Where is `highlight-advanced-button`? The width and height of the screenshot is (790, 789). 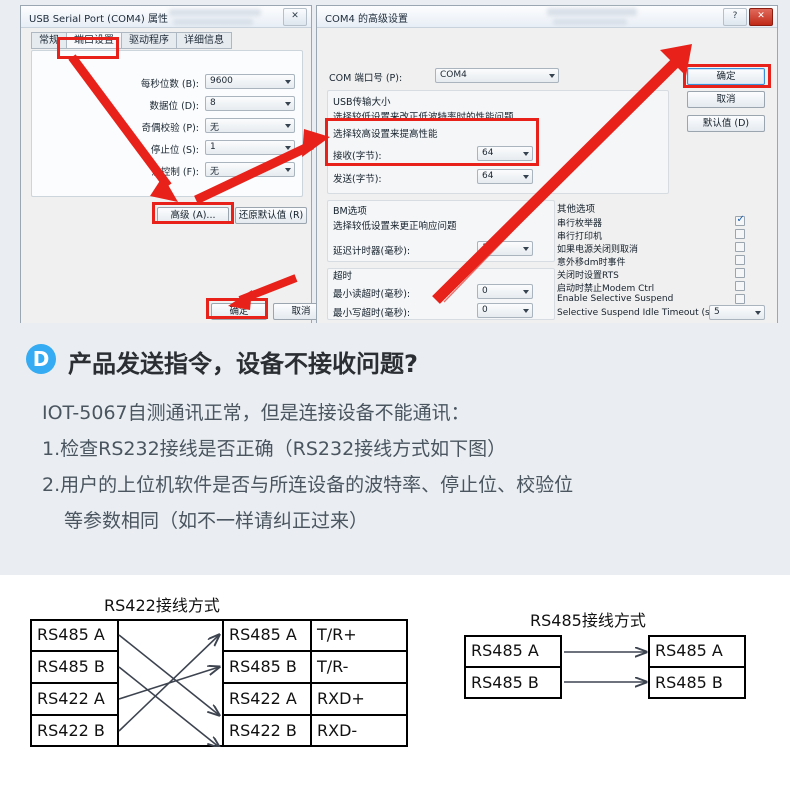
highlight-advanced-button is located at coordinates (193, 213).